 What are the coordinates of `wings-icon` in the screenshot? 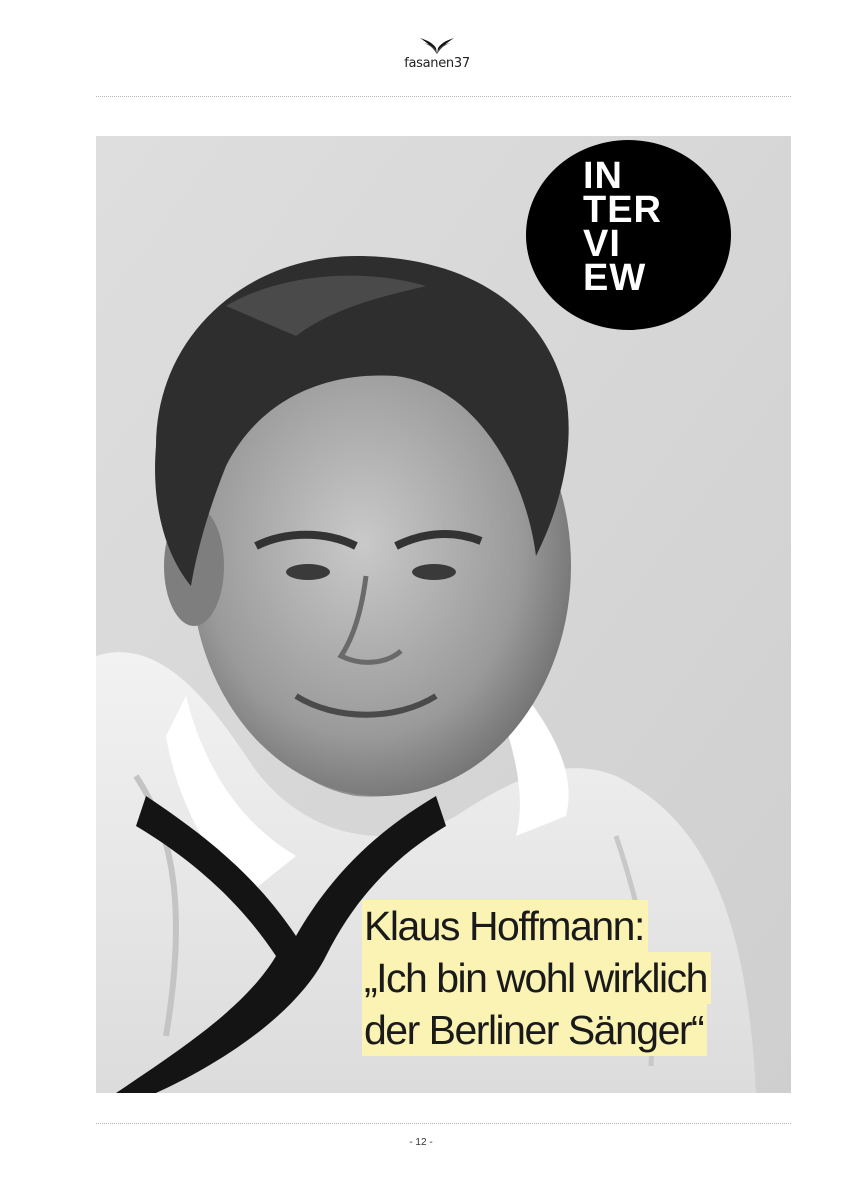 It's located at (437, 46).